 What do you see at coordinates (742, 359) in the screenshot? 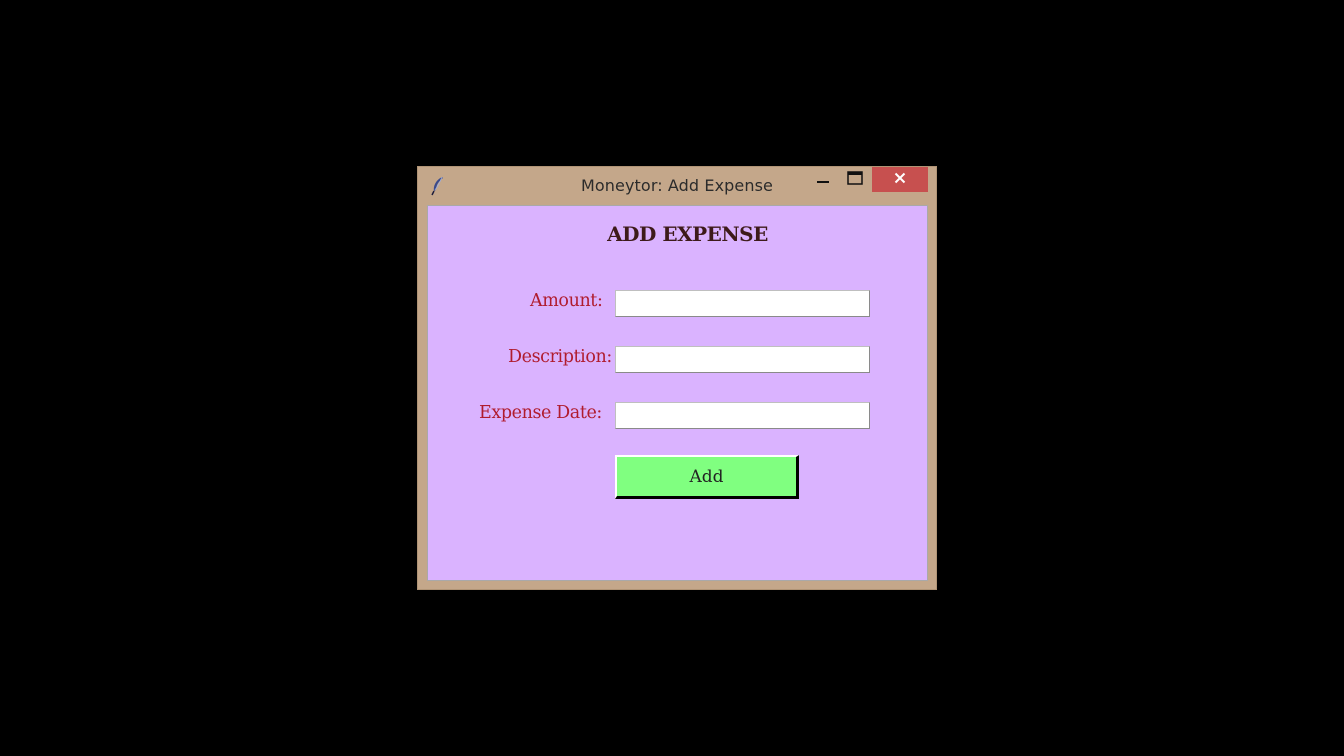
I see `description-input` at bounding box center [742, 359].